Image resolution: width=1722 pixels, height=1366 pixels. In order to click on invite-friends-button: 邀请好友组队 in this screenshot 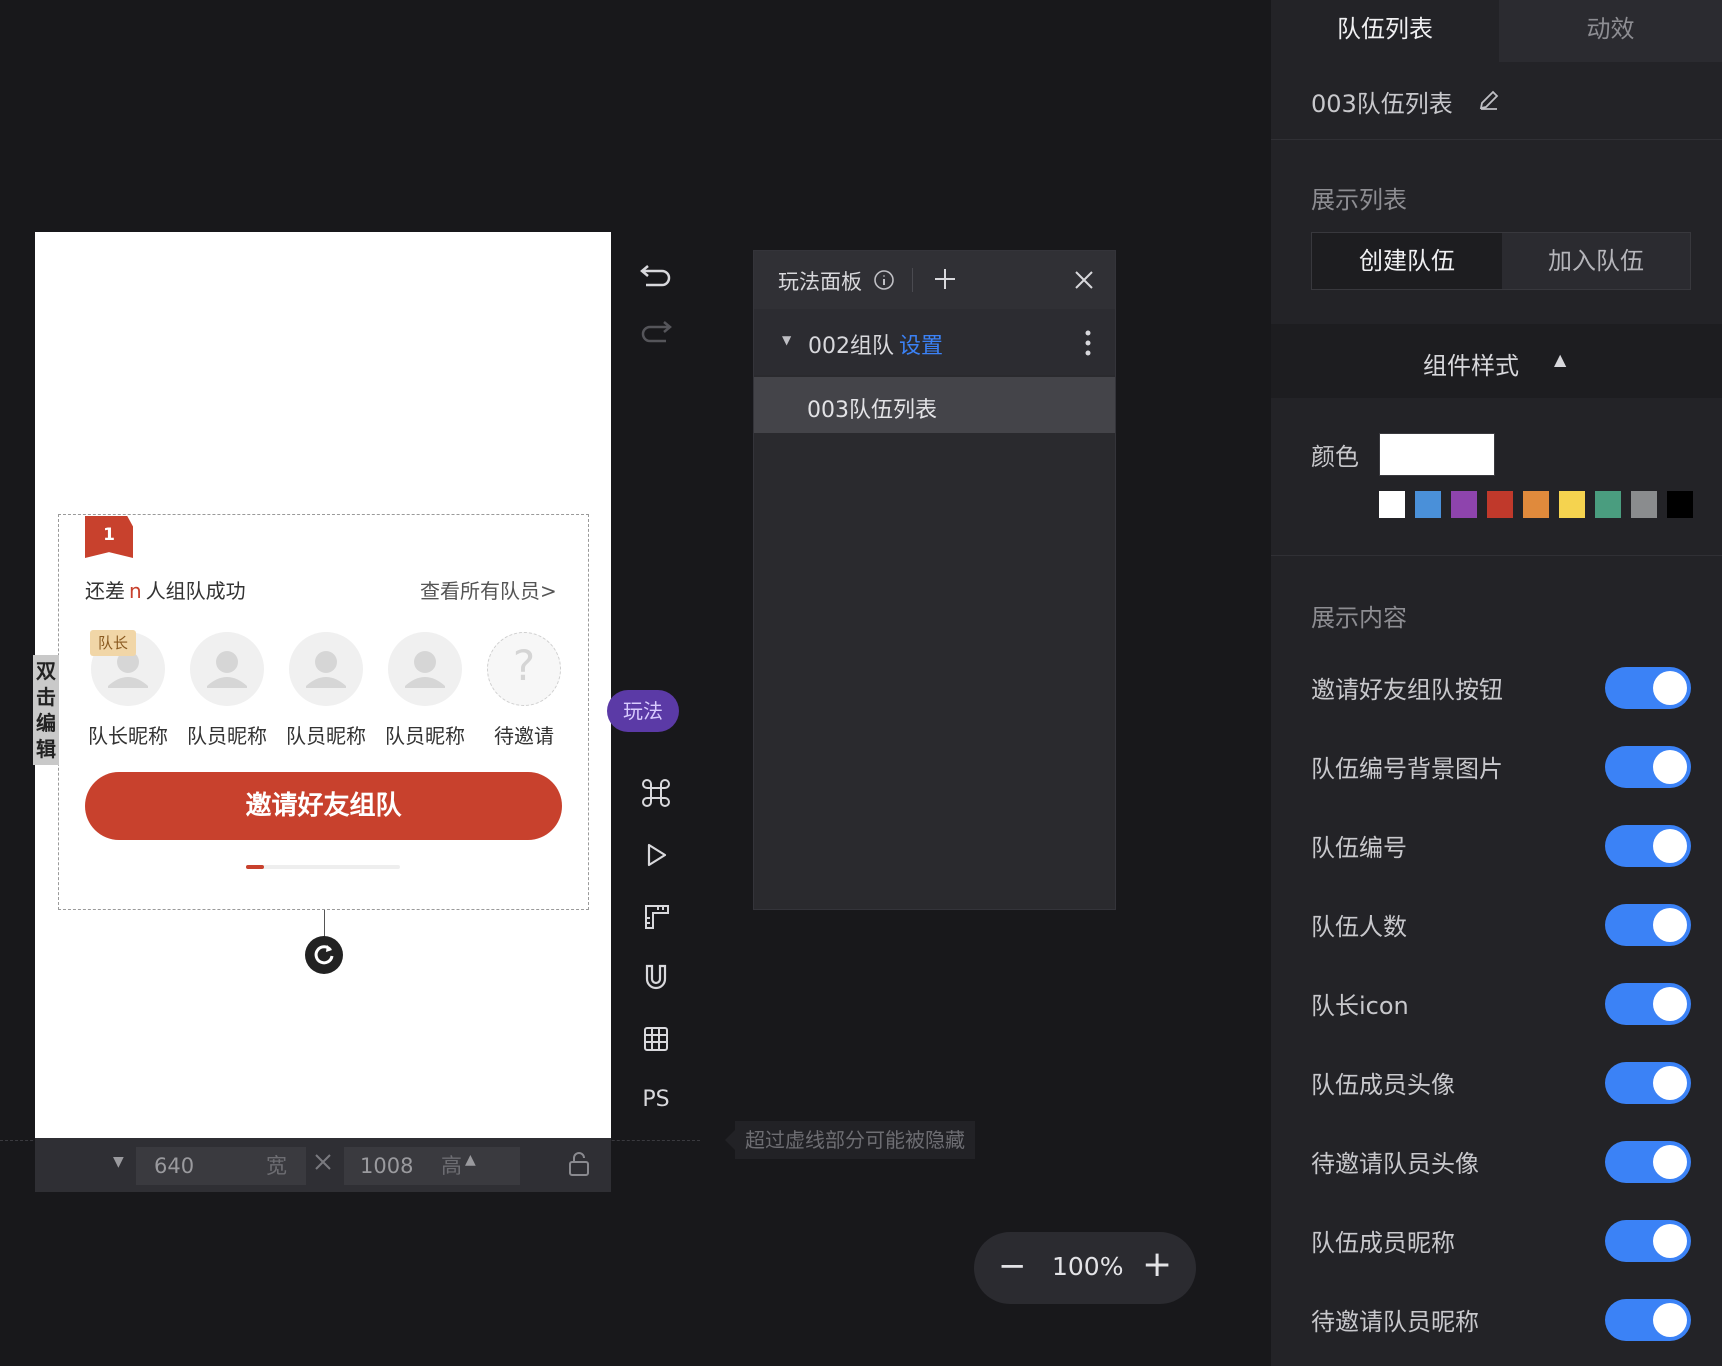, I will do `click(323, 806)`.